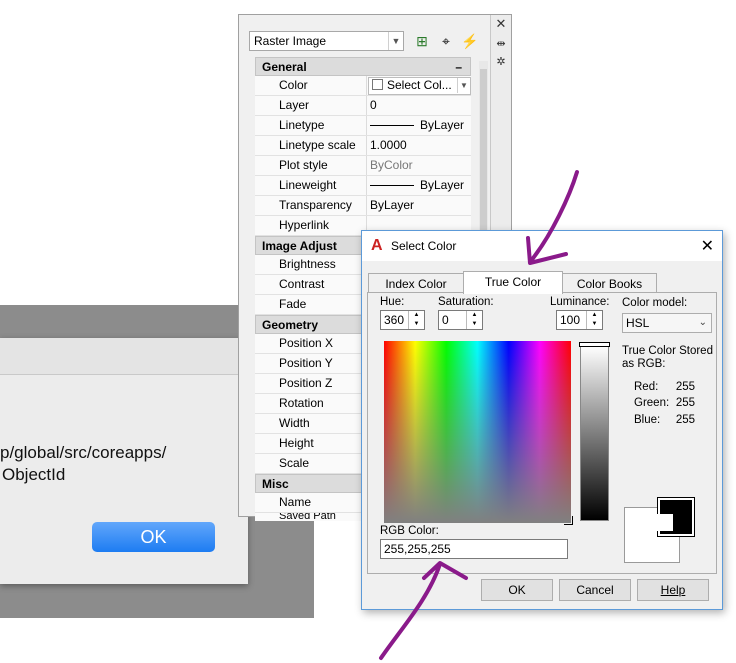  I want to click on property-row-lineweight: Lineweight ByLayer, so click(363, 186).